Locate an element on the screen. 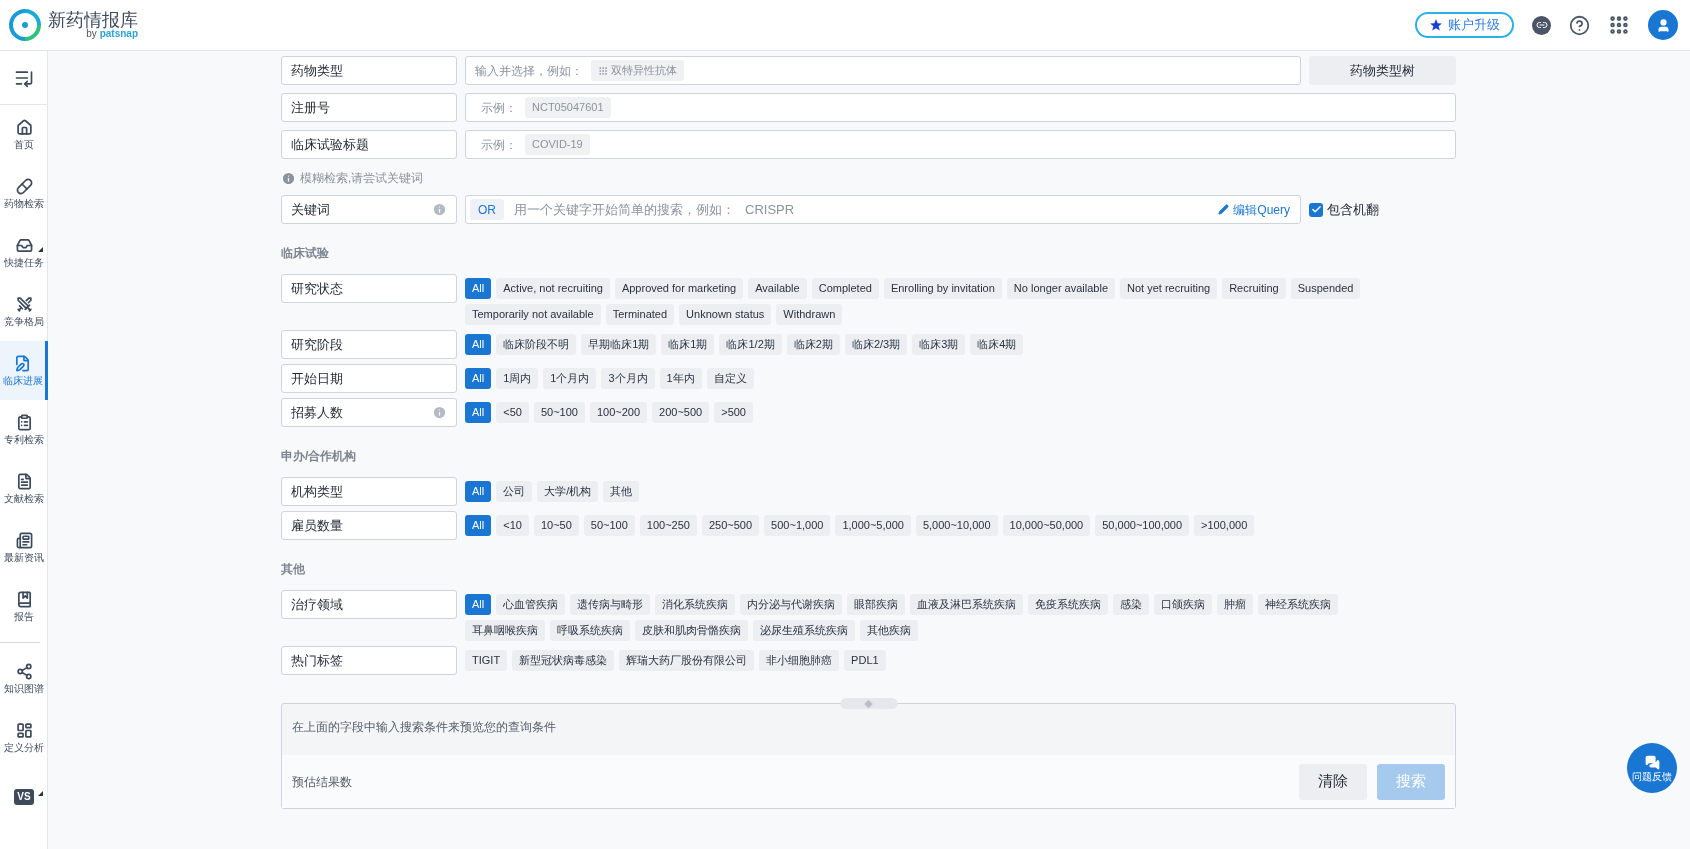 This screenshot has height=849, width=1690. sidebar-item: 文献检索 is located at coordinates (24, 488).